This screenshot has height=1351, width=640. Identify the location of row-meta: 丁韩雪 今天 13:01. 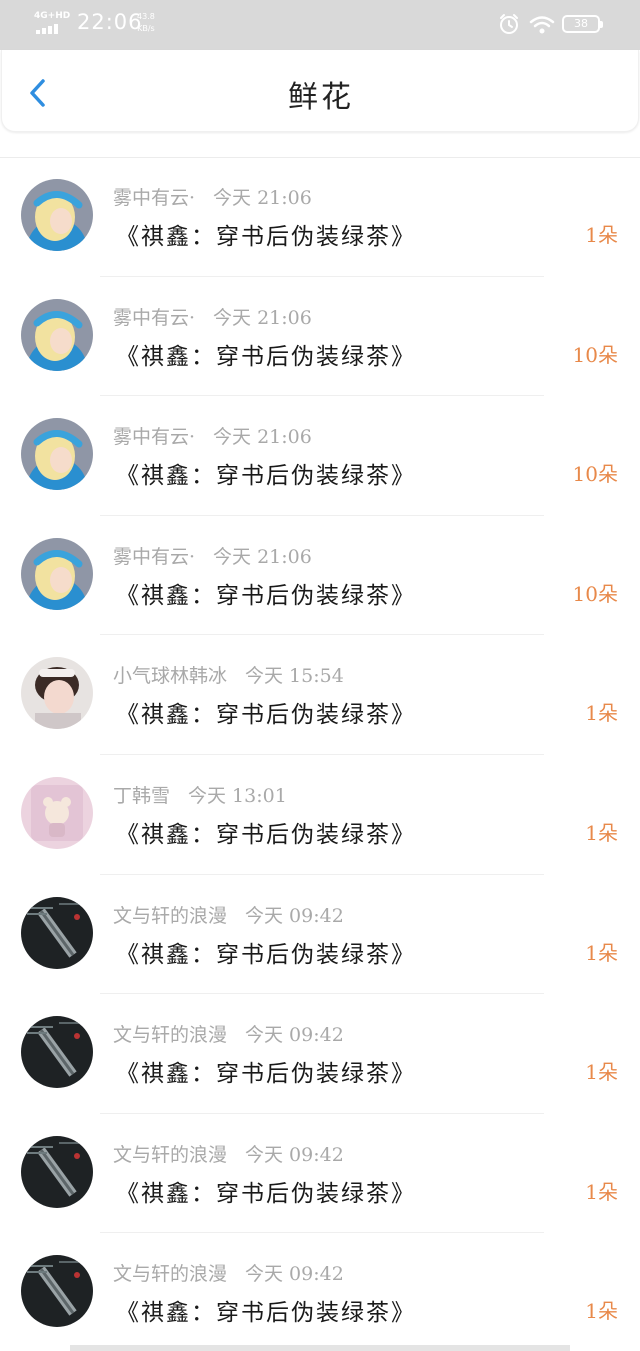
(200, 794).